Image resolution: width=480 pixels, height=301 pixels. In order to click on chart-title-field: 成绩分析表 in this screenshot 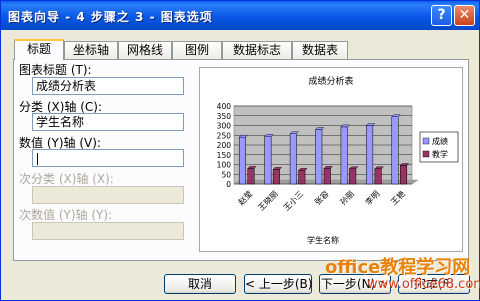, I will do `click(108, 86)`.